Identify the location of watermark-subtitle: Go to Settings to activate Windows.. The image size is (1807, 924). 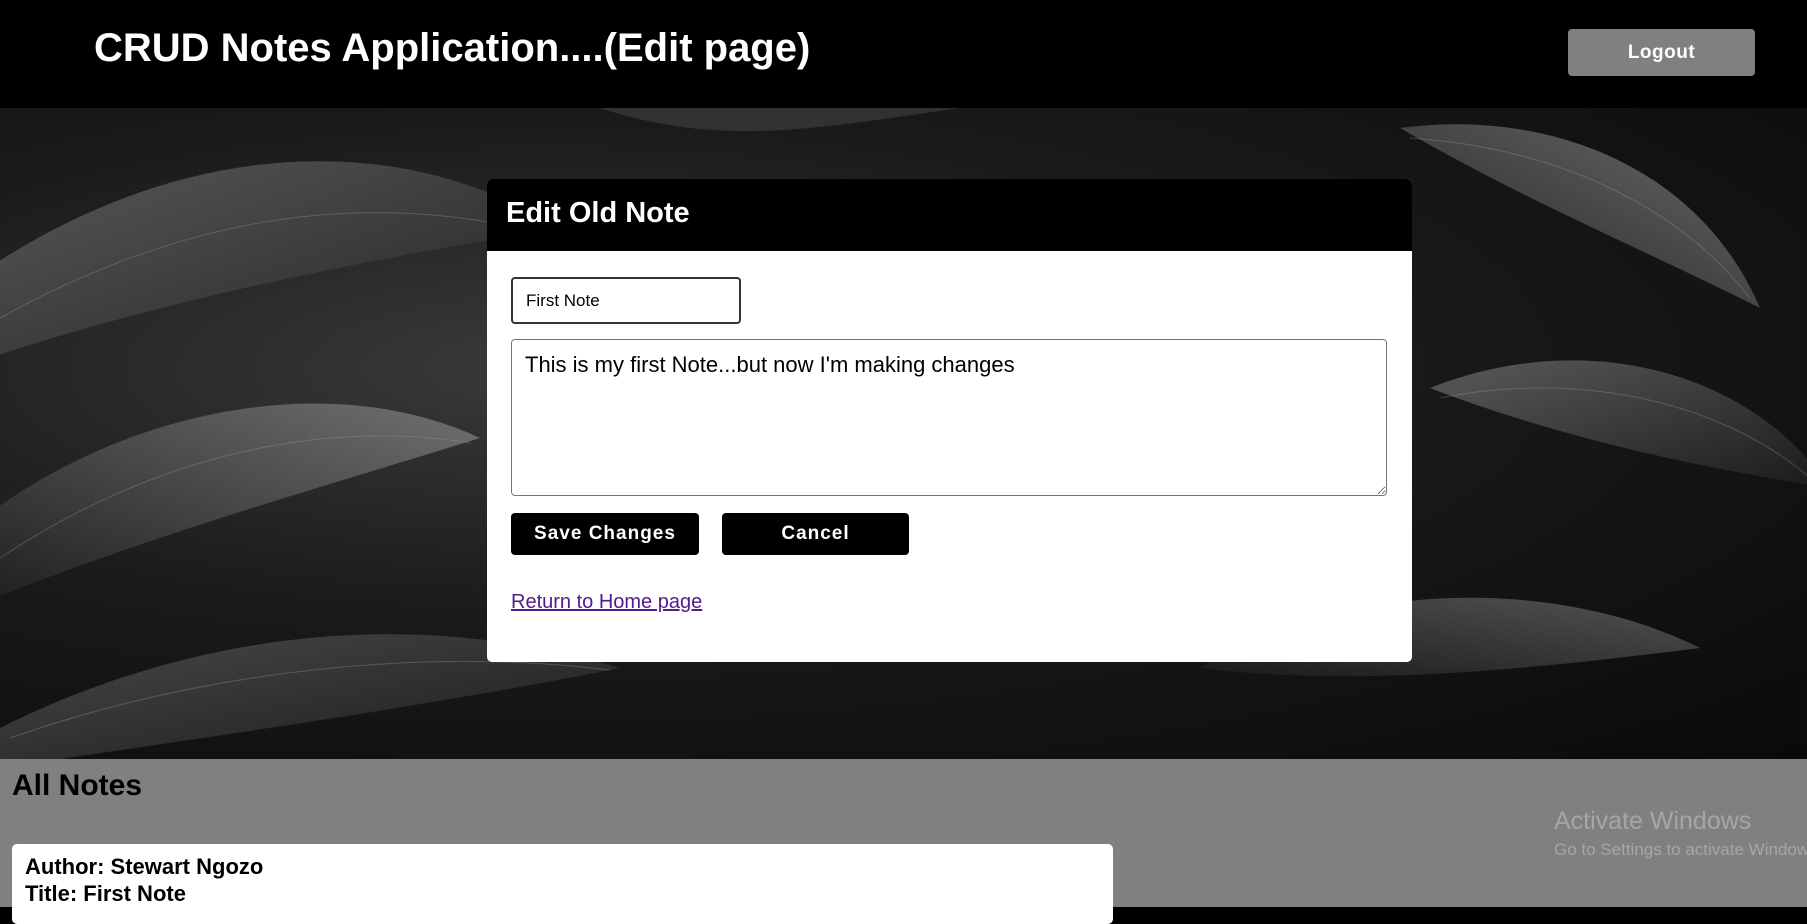
(1680, 849).